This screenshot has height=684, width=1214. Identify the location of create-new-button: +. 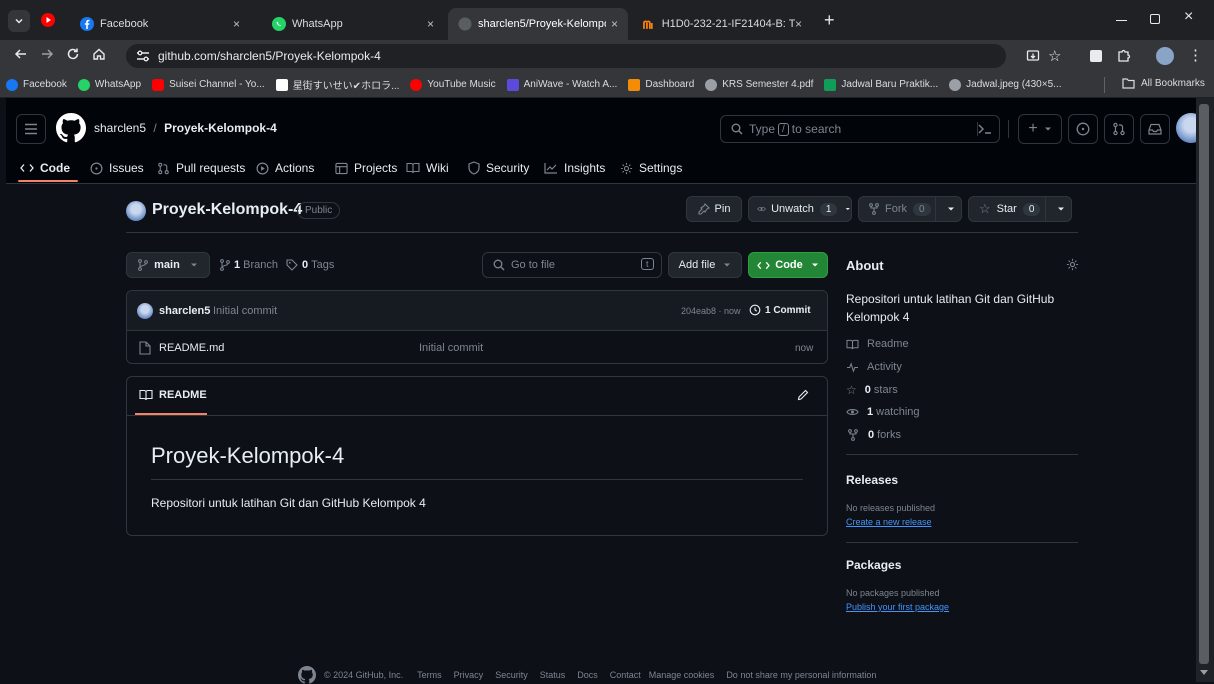
(1040, 129).